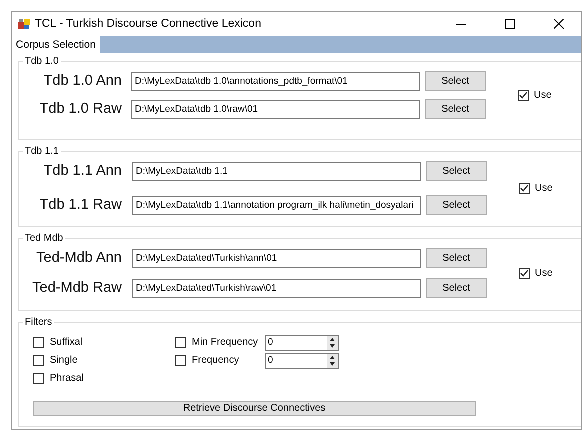 This screenshot has width=582, height=430. What do you see at coordinates (42, 151) in the screenshot?
I see `group-title: Tdb 1.1` at bounding box center [42, 151].